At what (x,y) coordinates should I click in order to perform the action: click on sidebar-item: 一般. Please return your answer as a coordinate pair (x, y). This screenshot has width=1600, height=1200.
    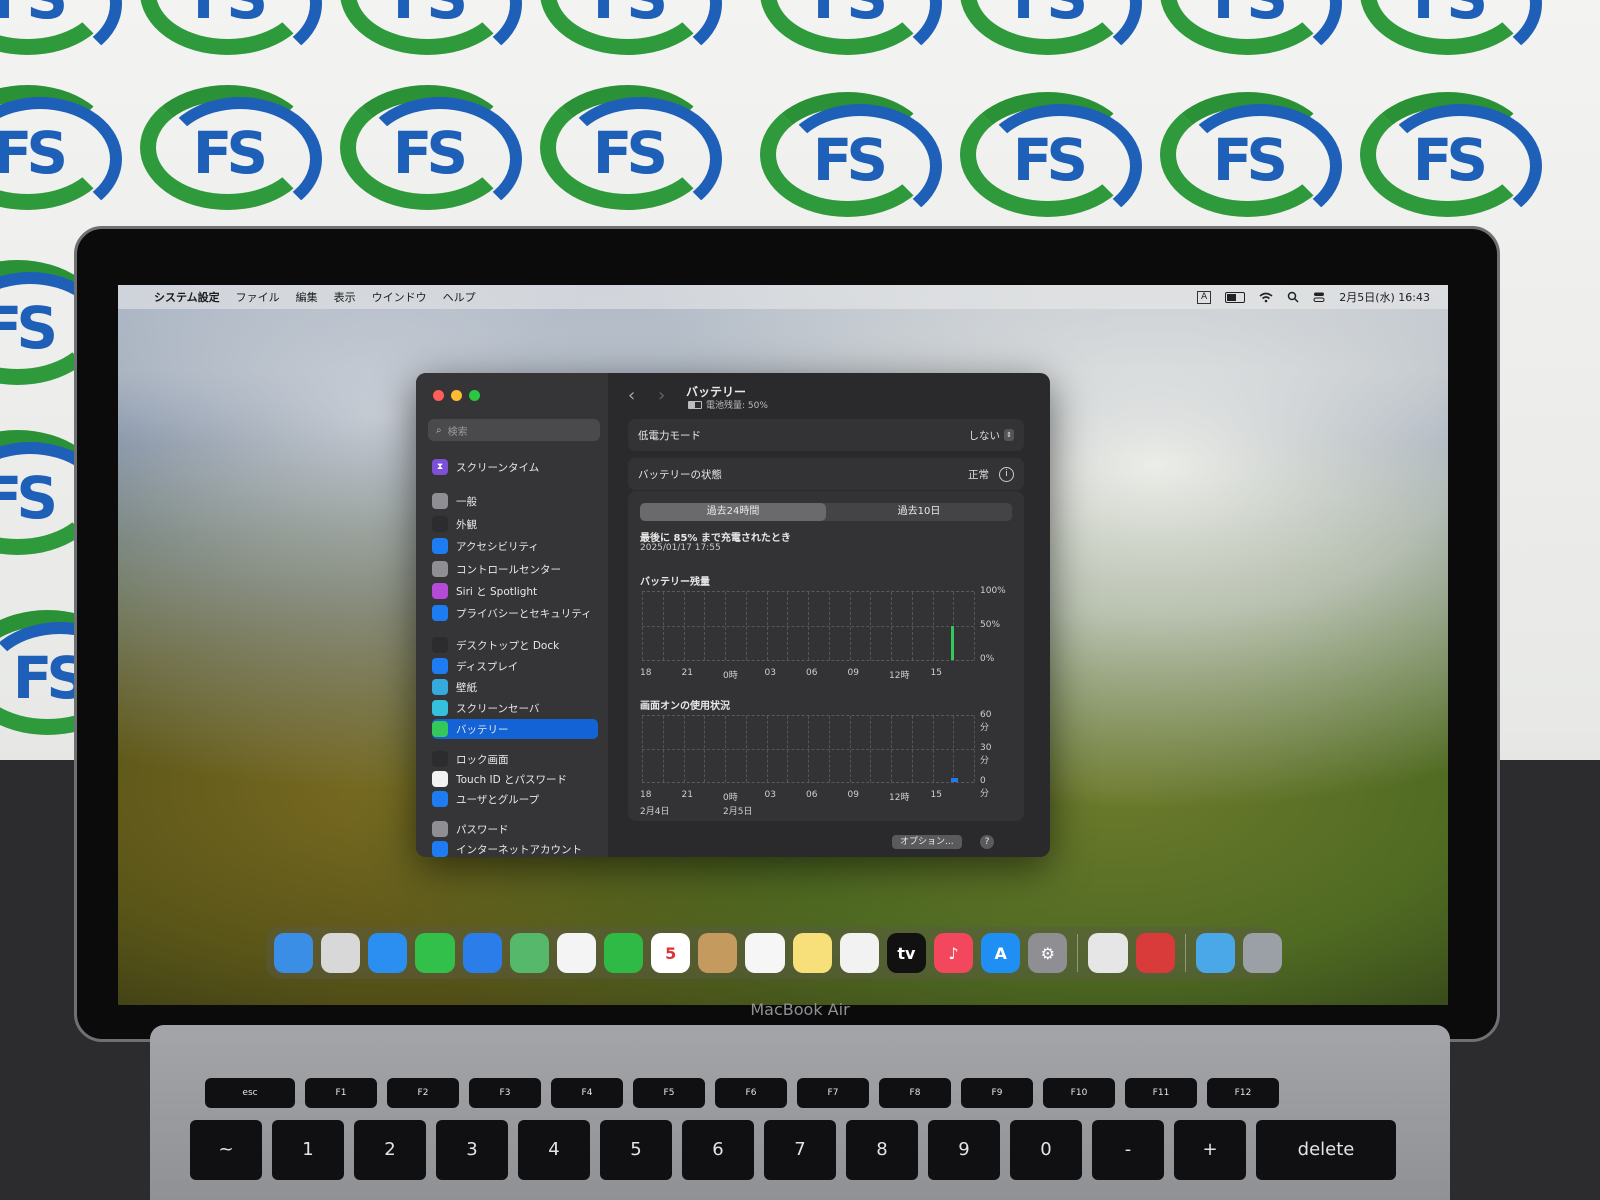
    Looking at the image, I should click on (515, 501).